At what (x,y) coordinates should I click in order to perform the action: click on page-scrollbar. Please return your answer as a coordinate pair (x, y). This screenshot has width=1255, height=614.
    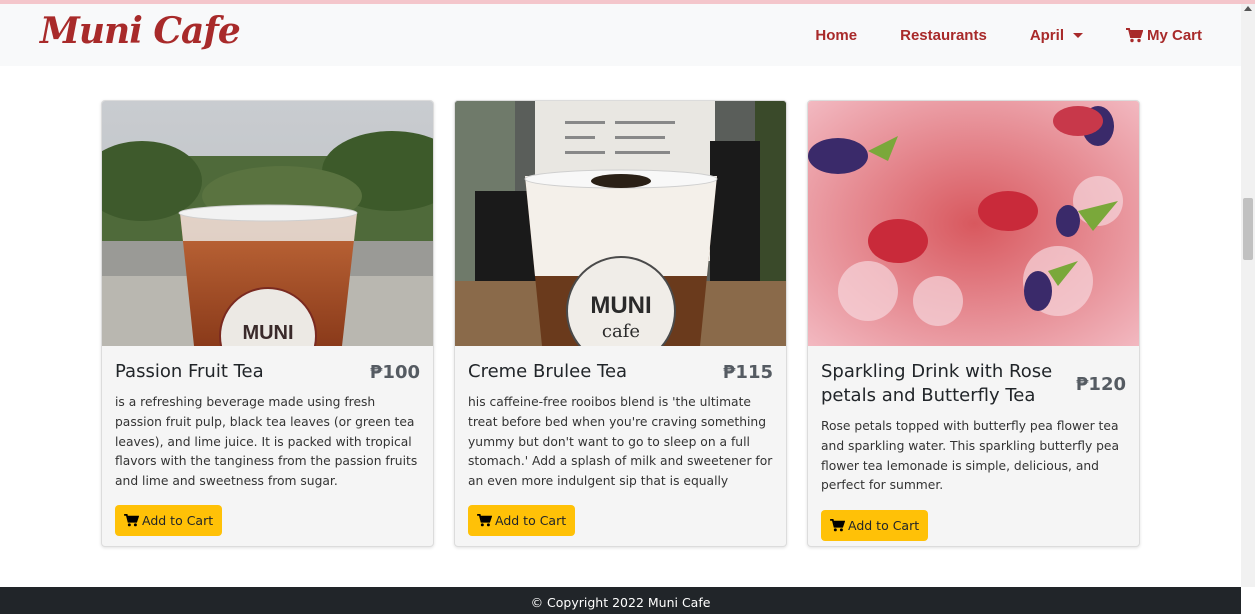
    Looking at the image, I should click on (1248, 295).